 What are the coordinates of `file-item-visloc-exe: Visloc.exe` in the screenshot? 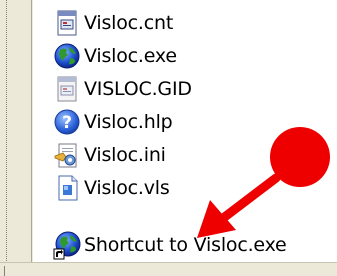 It's located at (192, 56).